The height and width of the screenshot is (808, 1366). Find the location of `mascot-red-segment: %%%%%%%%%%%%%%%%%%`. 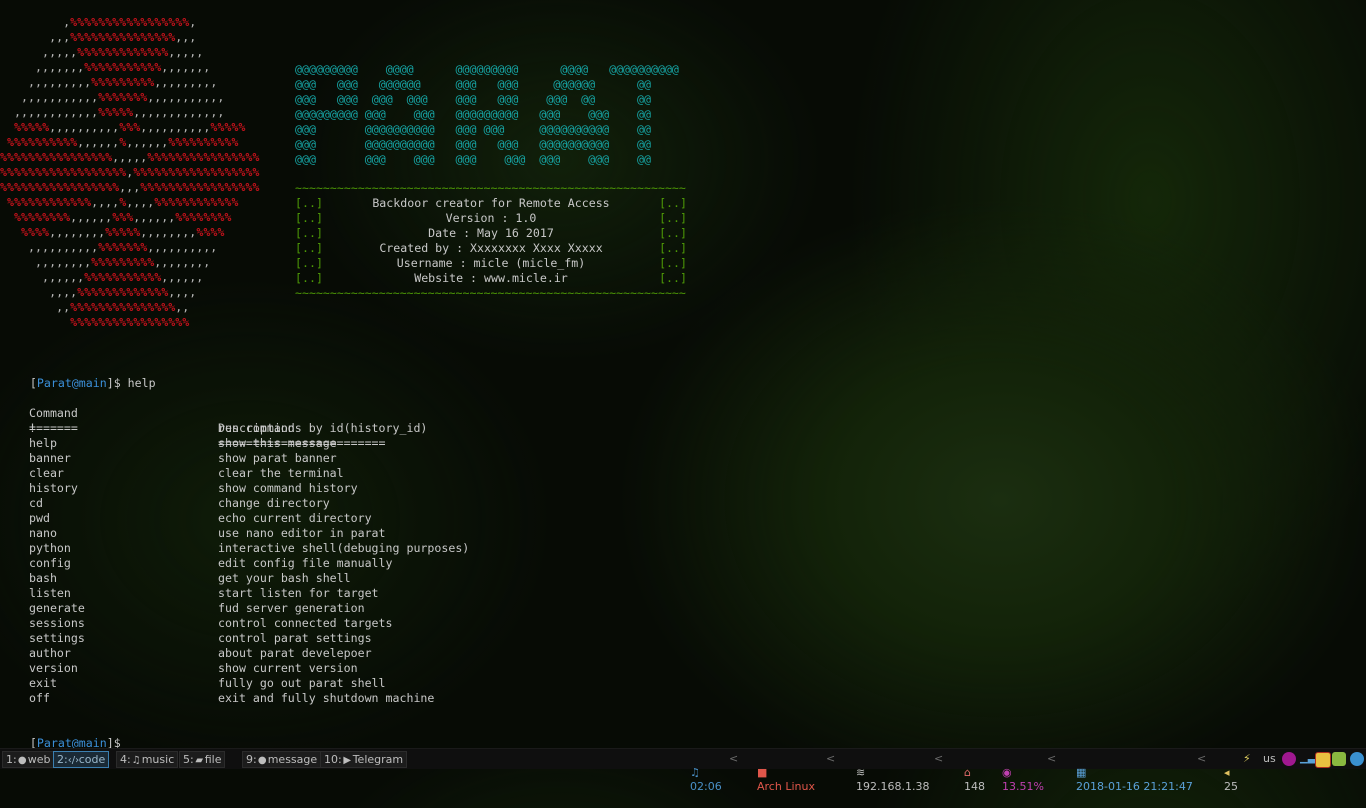

mascot-red-segment: %%%%%%%%%%%%%%%%%% is located at coordinates (63, 172).